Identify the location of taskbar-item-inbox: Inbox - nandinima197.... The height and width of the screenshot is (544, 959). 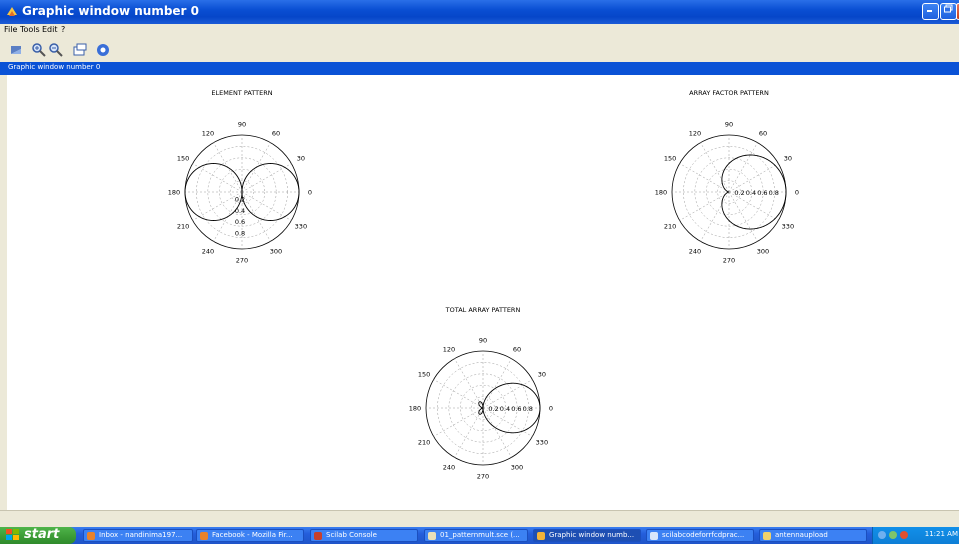
(138, 535).